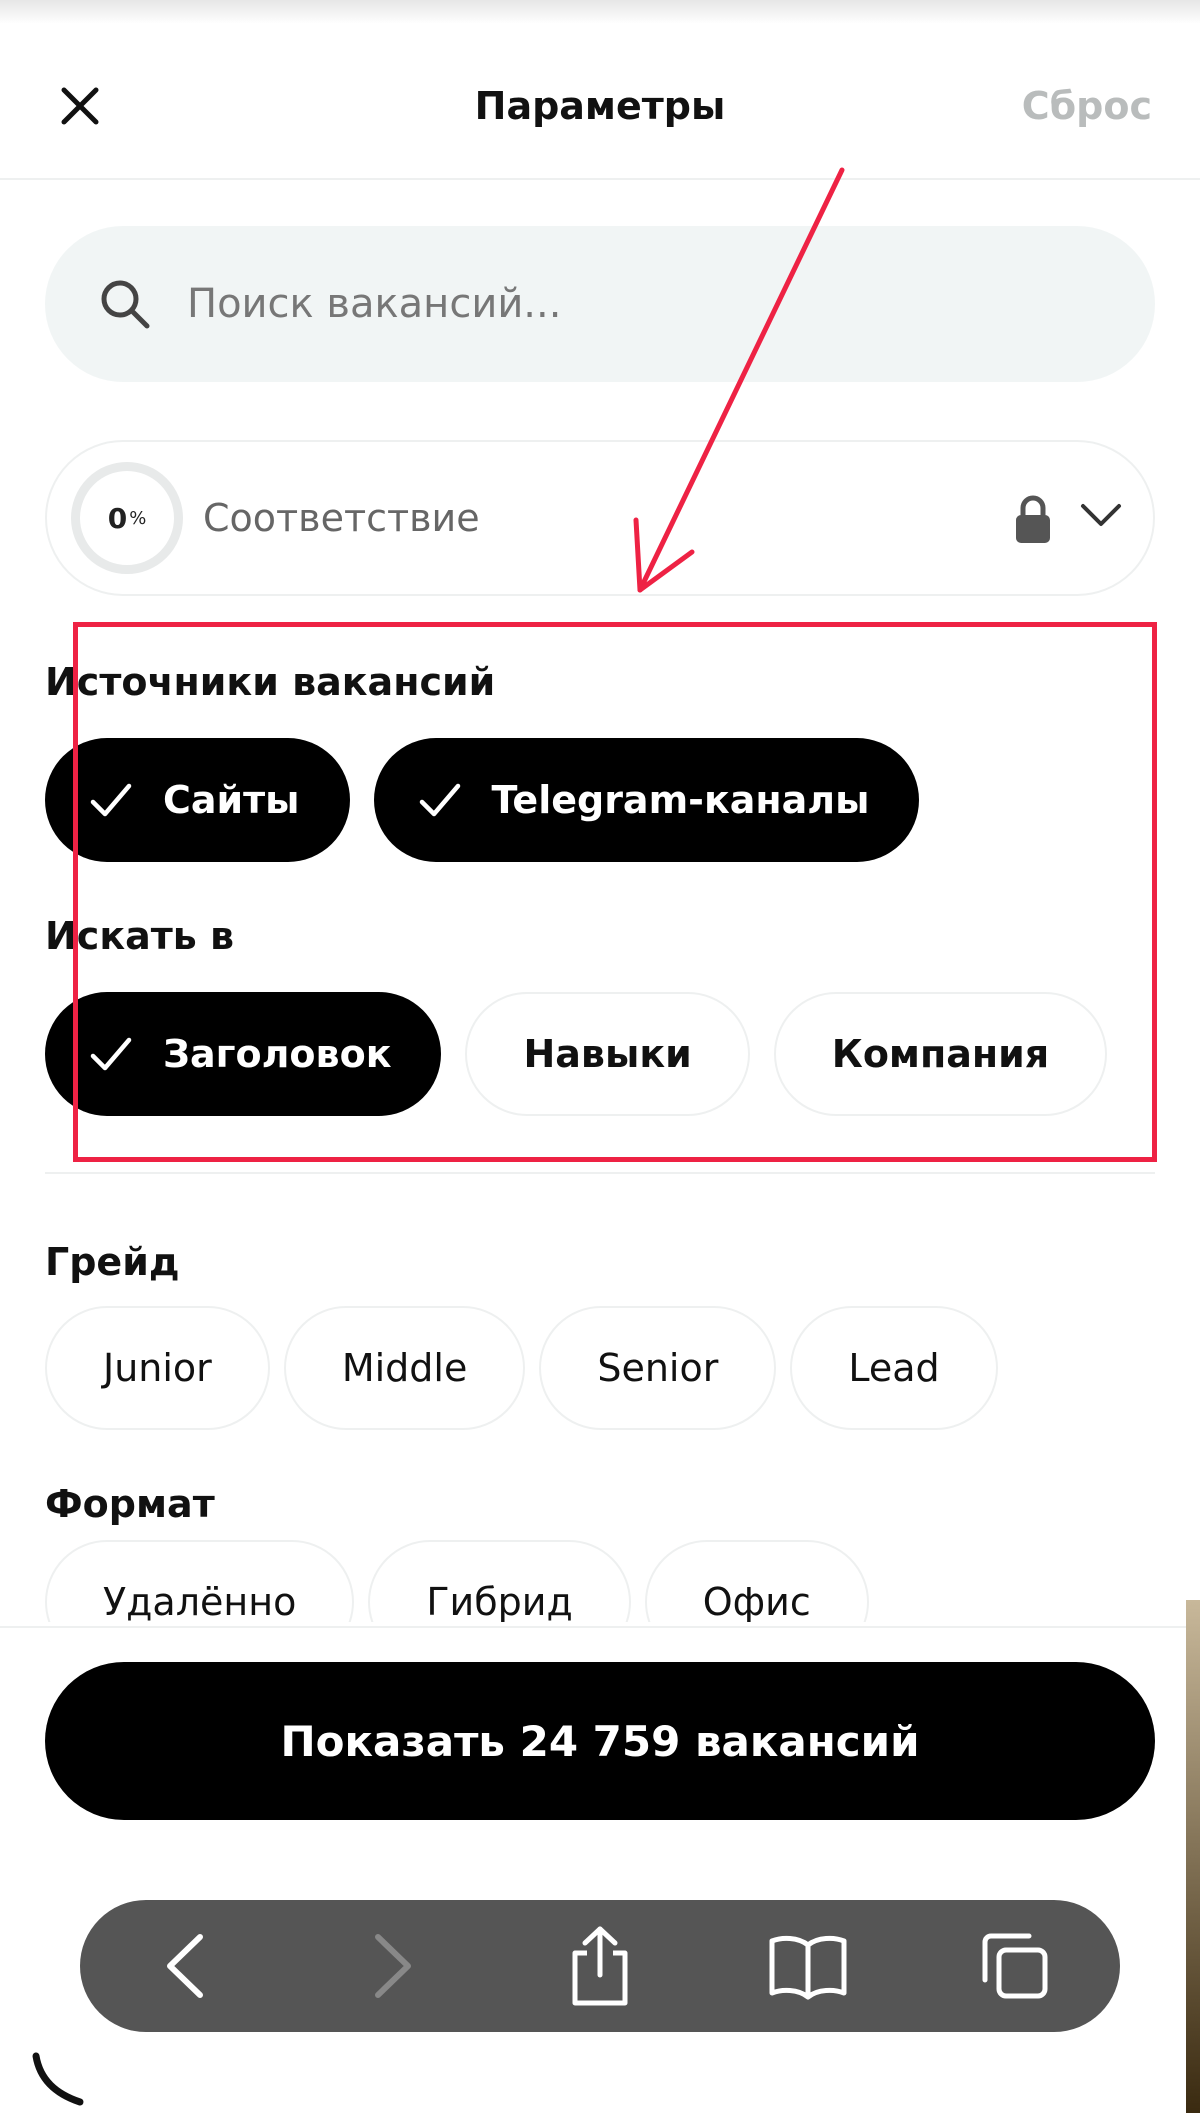 Image resolution: width=1200 pixels, height=2113 pixels. I want to click on share-button, so click(600, 1966).